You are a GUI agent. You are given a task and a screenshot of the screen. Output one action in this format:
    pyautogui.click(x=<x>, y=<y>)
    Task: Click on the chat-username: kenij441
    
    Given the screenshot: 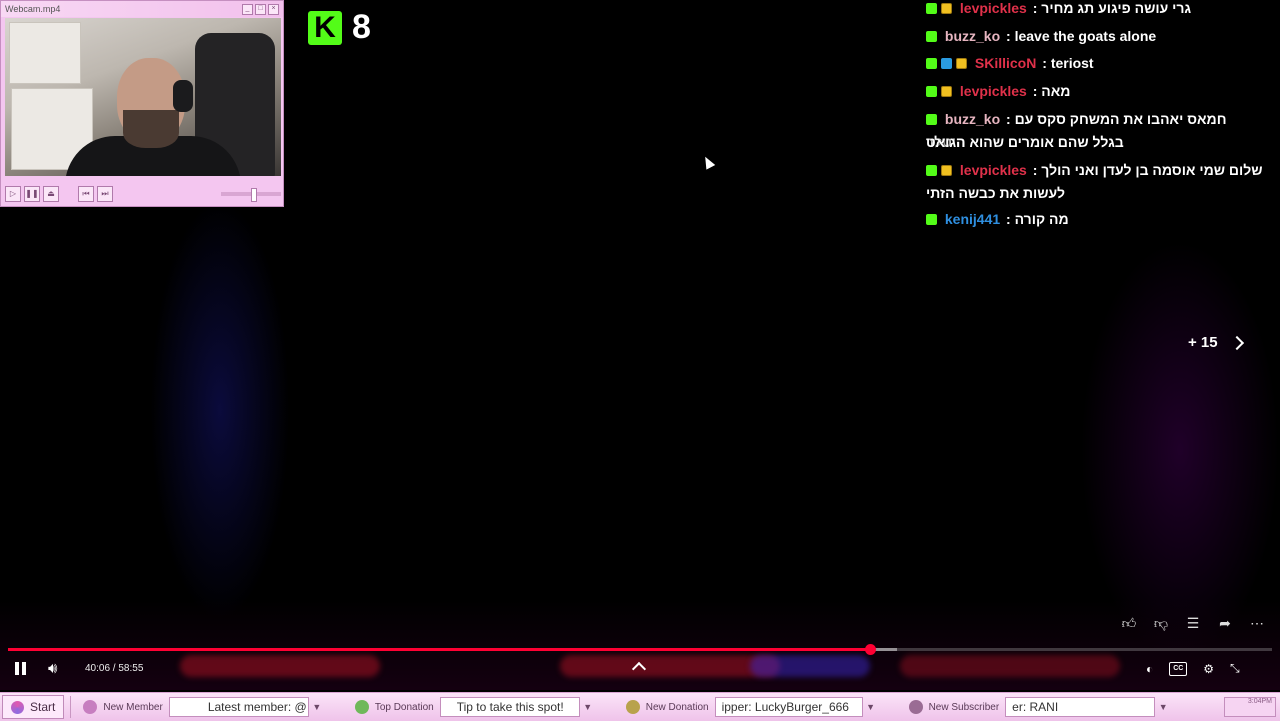 What is the action you would take?
    pyautogui.click(x=972, y=219)
    